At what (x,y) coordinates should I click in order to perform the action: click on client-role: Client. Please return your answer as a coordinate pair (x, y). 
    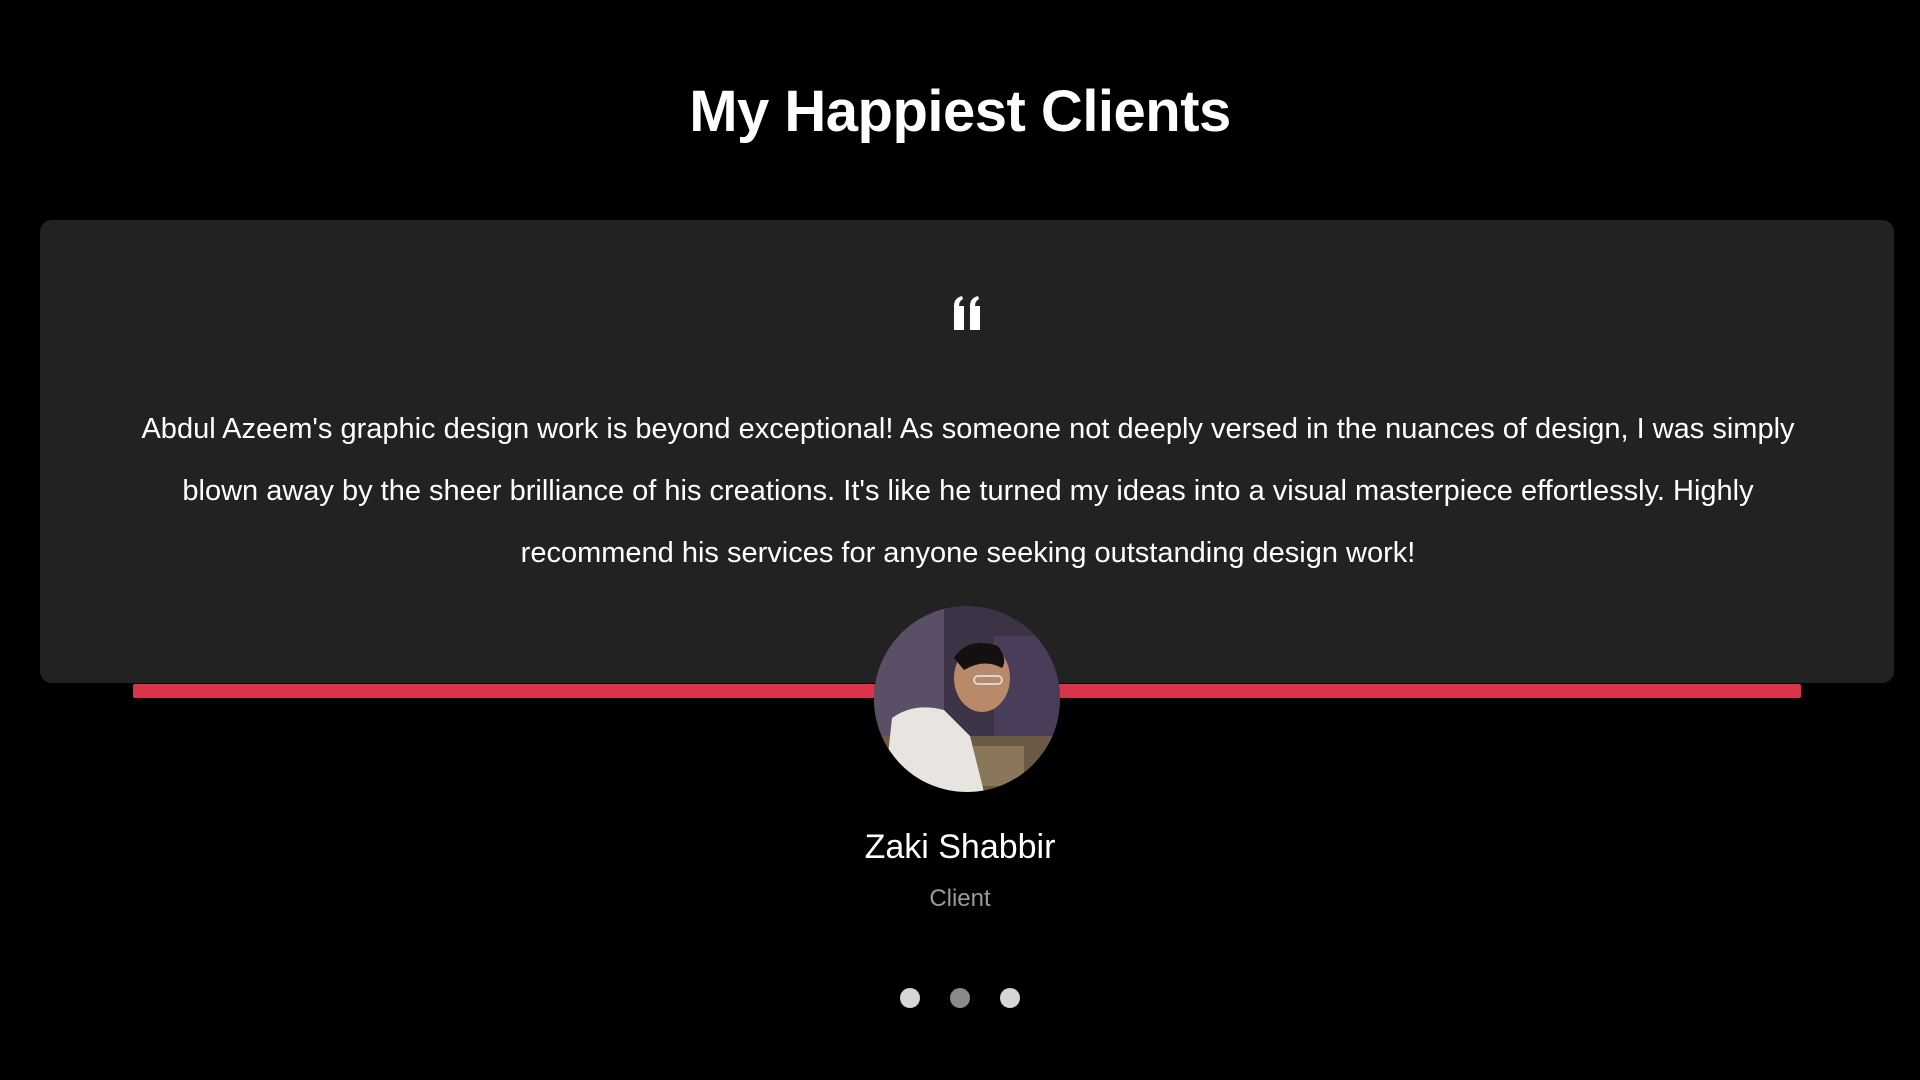
    Looking at the image, I should click on (960, 898).